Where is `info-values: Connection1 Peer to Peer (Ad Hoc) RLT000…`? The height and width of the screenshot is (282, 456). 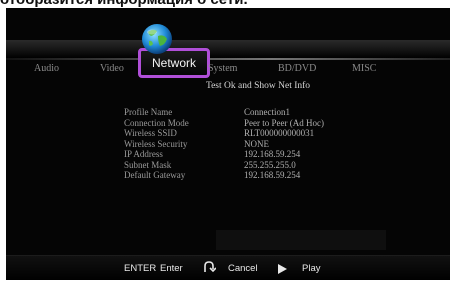 info-values: Connection1 Peer to Peer (Ad Hoc) RLT000… is located at coordinates (284, 144).